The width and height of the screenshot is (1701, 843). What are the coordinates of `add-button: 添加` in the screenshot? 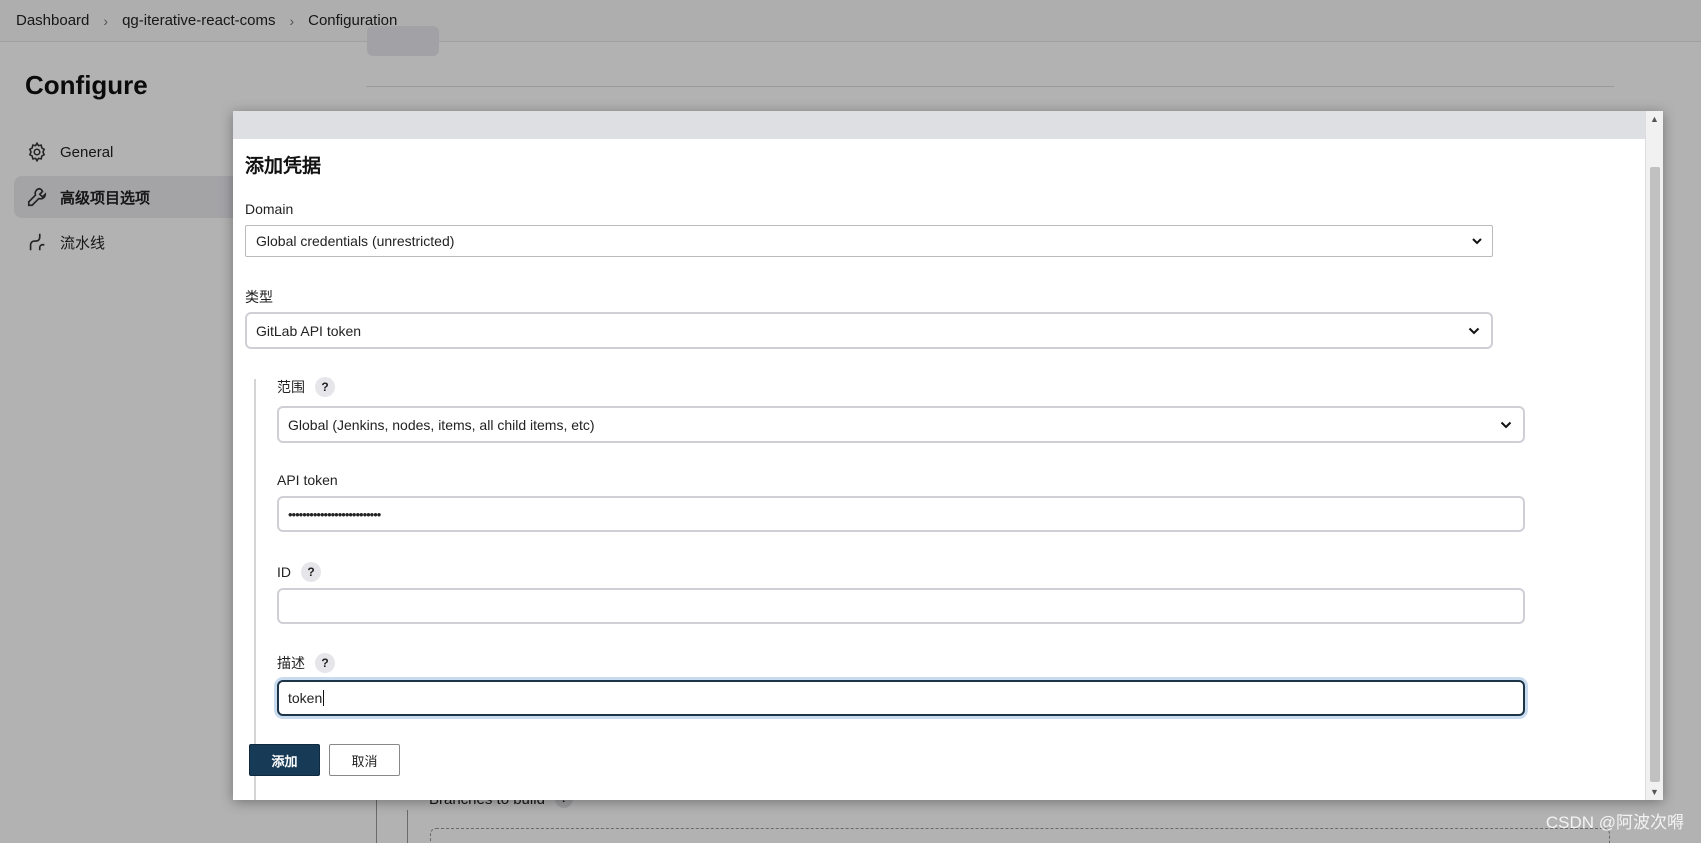 It's located at (284, 760).